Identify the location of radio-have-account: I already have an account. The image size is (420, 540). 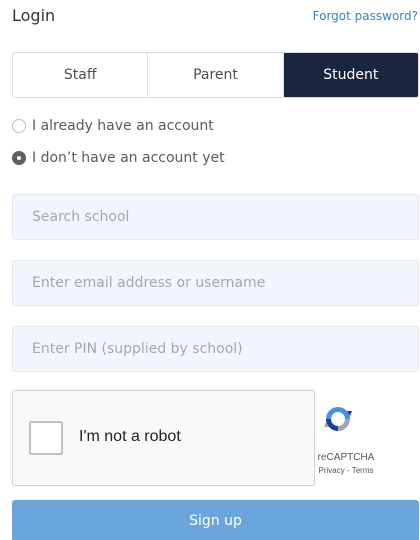
(113, 126).